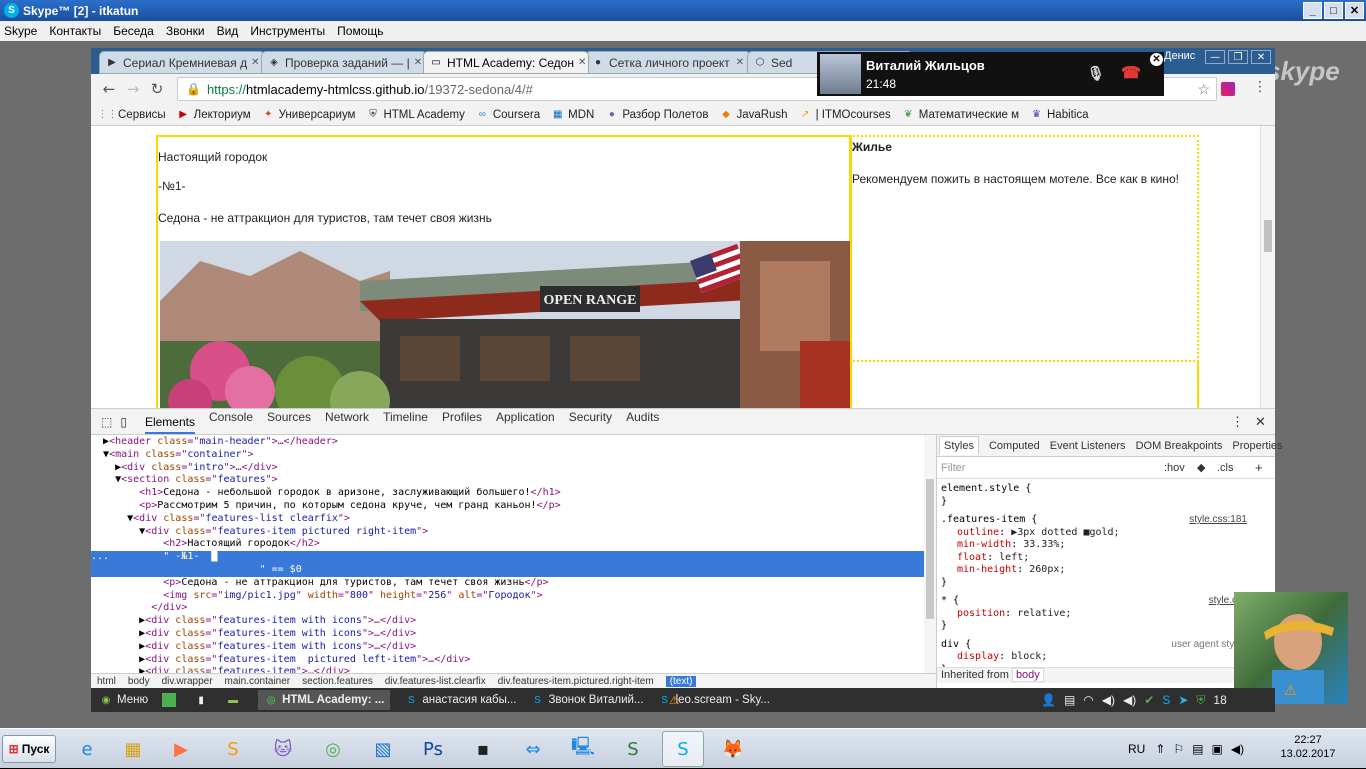  What do you see at coordinates (1101, 614) in the screenshot?
I see `style-declaration: position: relative;` at bounding box center [1101, 614].